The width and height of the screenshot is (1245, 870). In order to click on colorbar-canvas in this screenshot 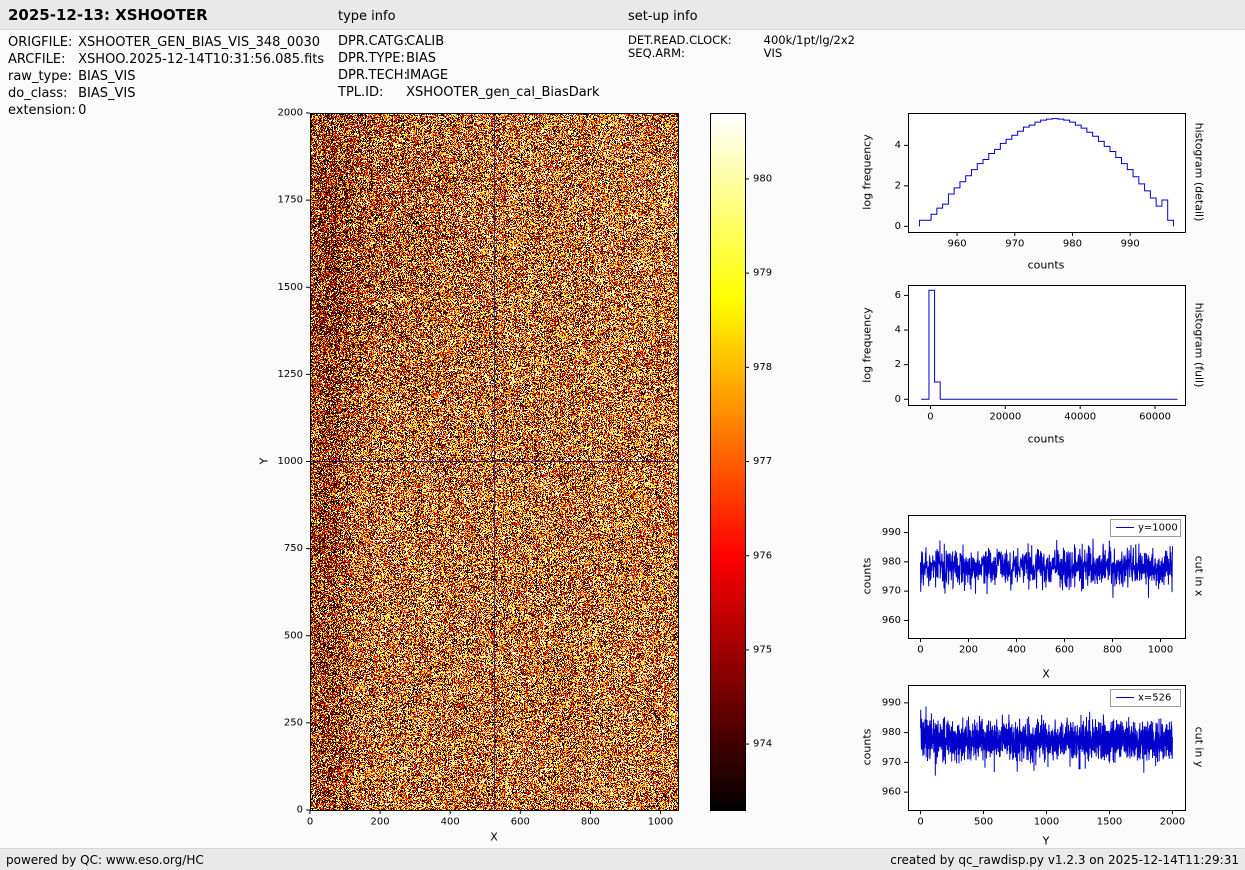, I will do `click(750, 465)`.